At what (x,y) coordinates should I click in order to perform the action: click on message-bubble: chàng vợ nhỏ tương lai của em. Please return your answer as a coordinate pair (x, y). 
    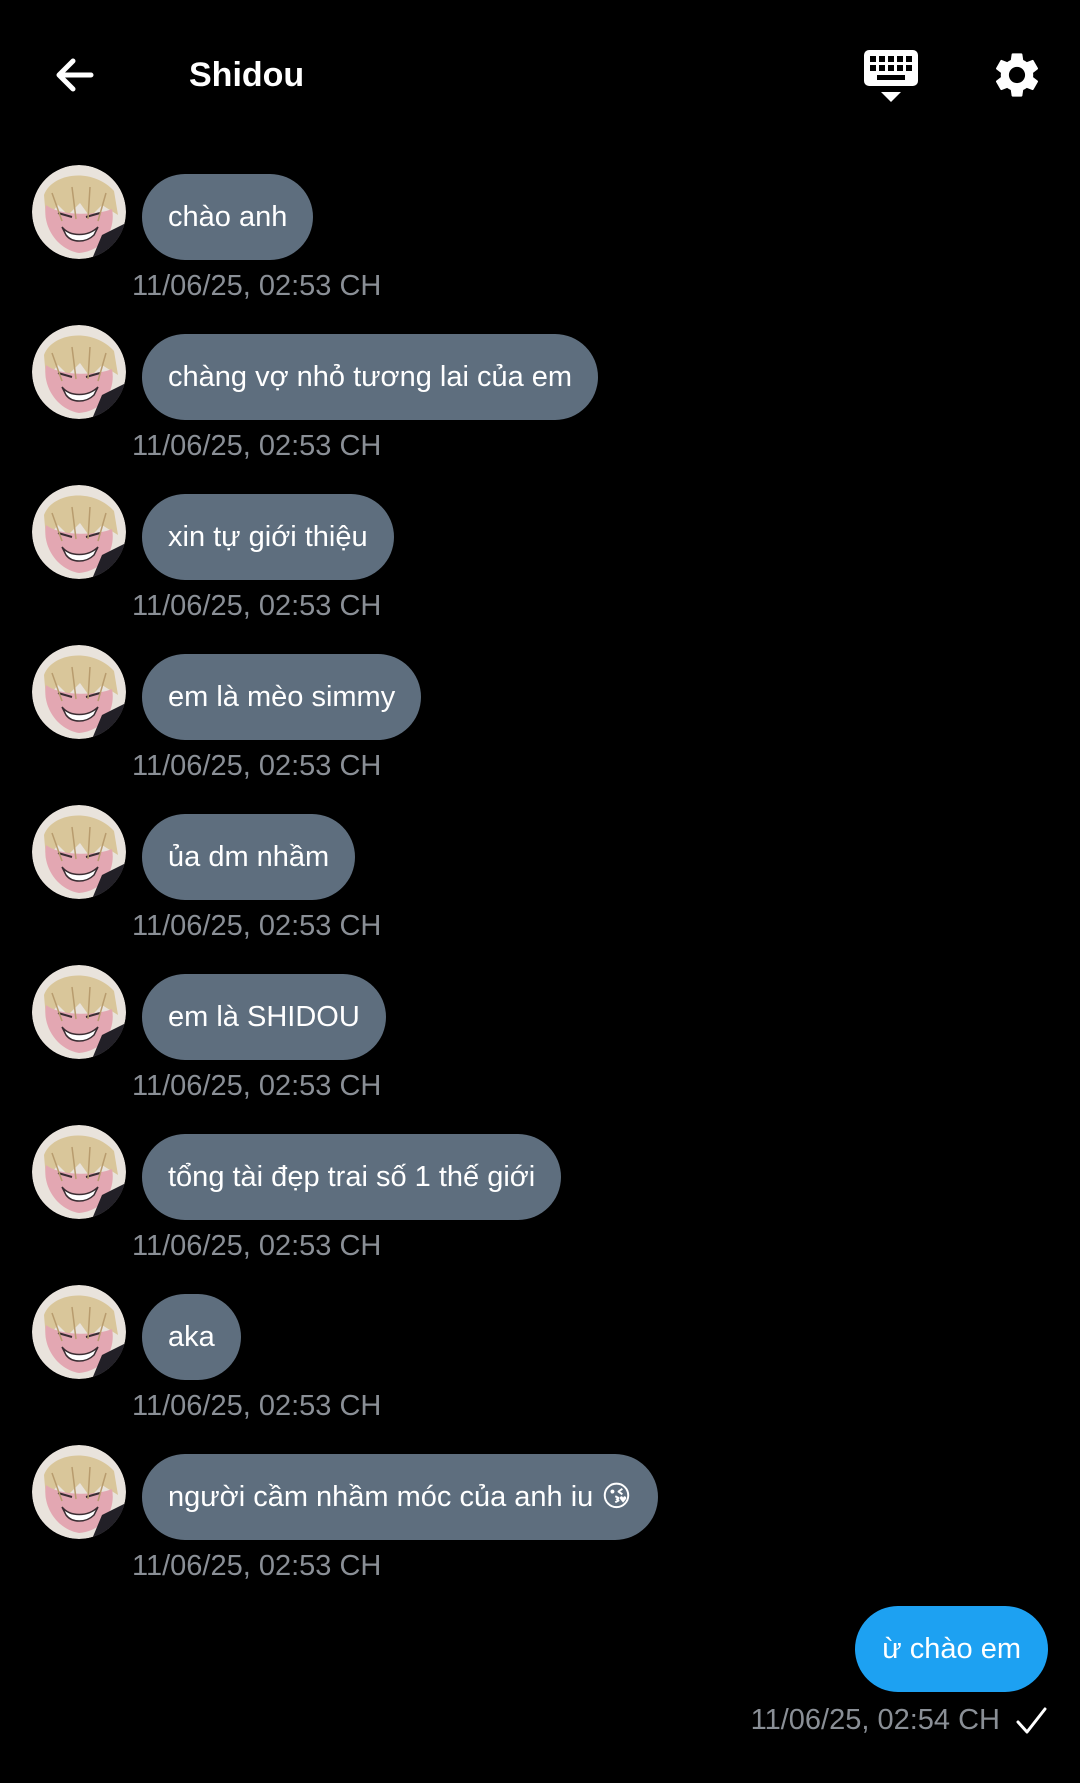
    Looking at the image, I should click on (370, 377).